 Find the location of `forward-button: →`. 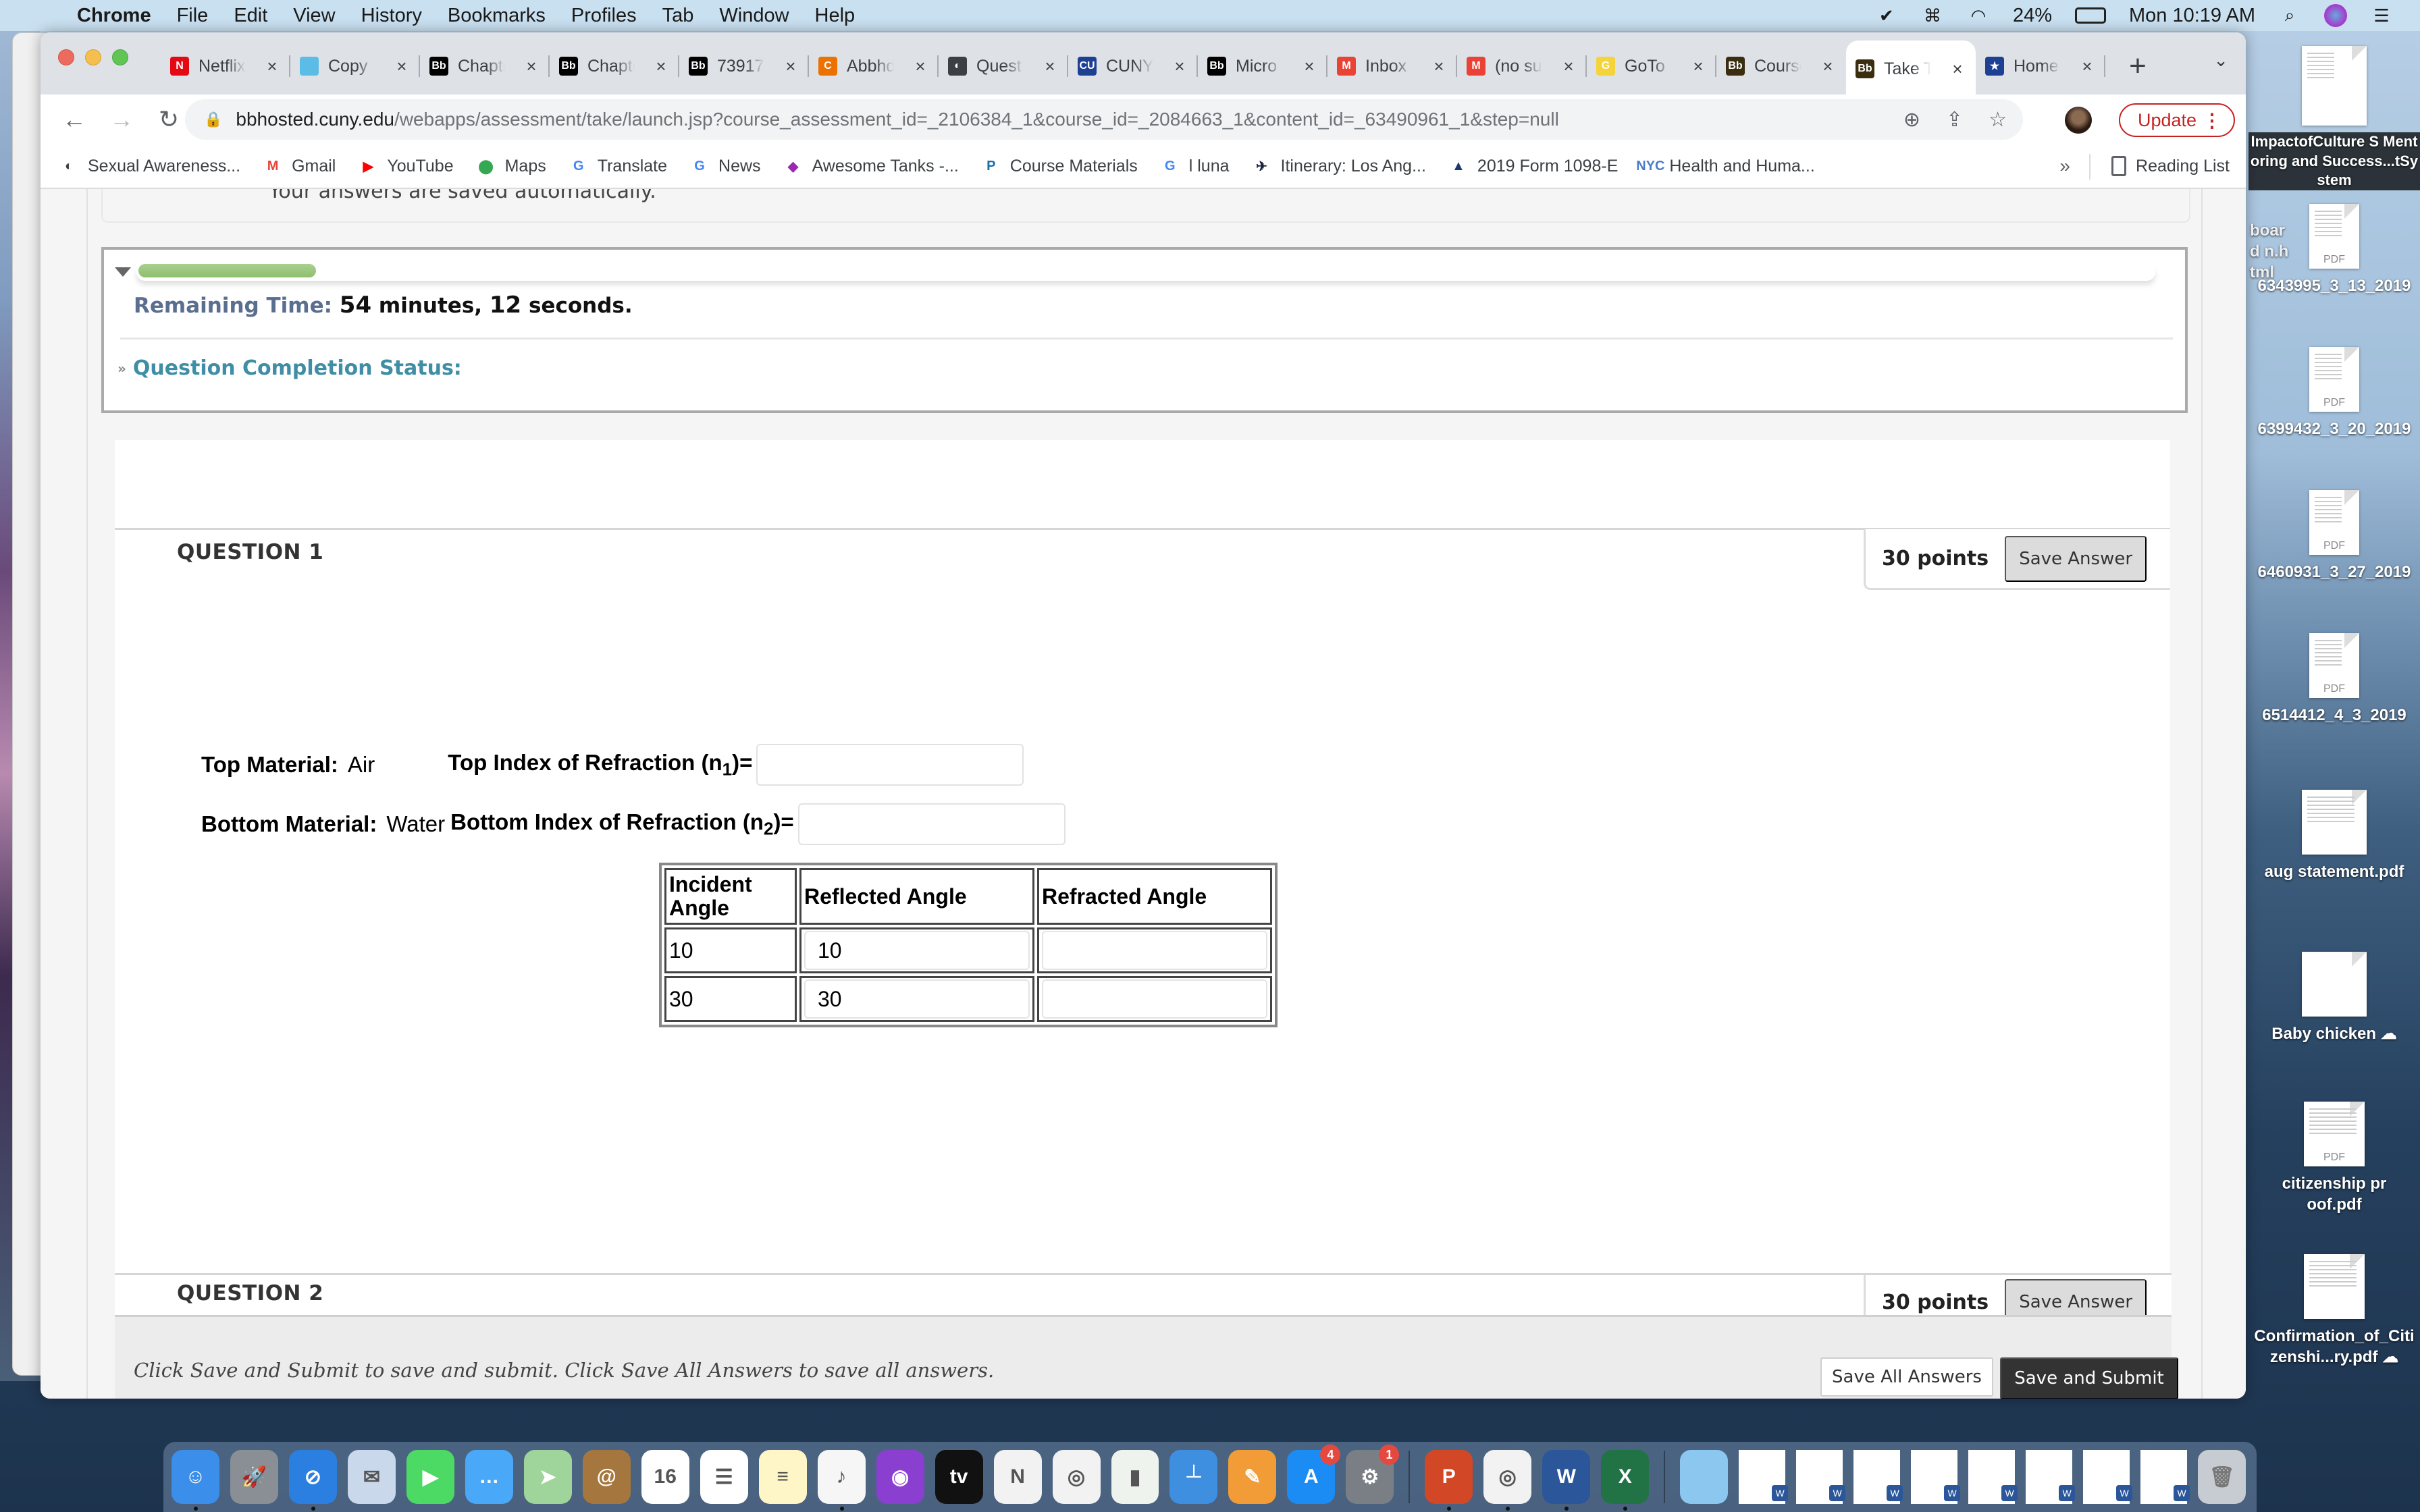

forward-button: → is located at coordinates (121, 119).